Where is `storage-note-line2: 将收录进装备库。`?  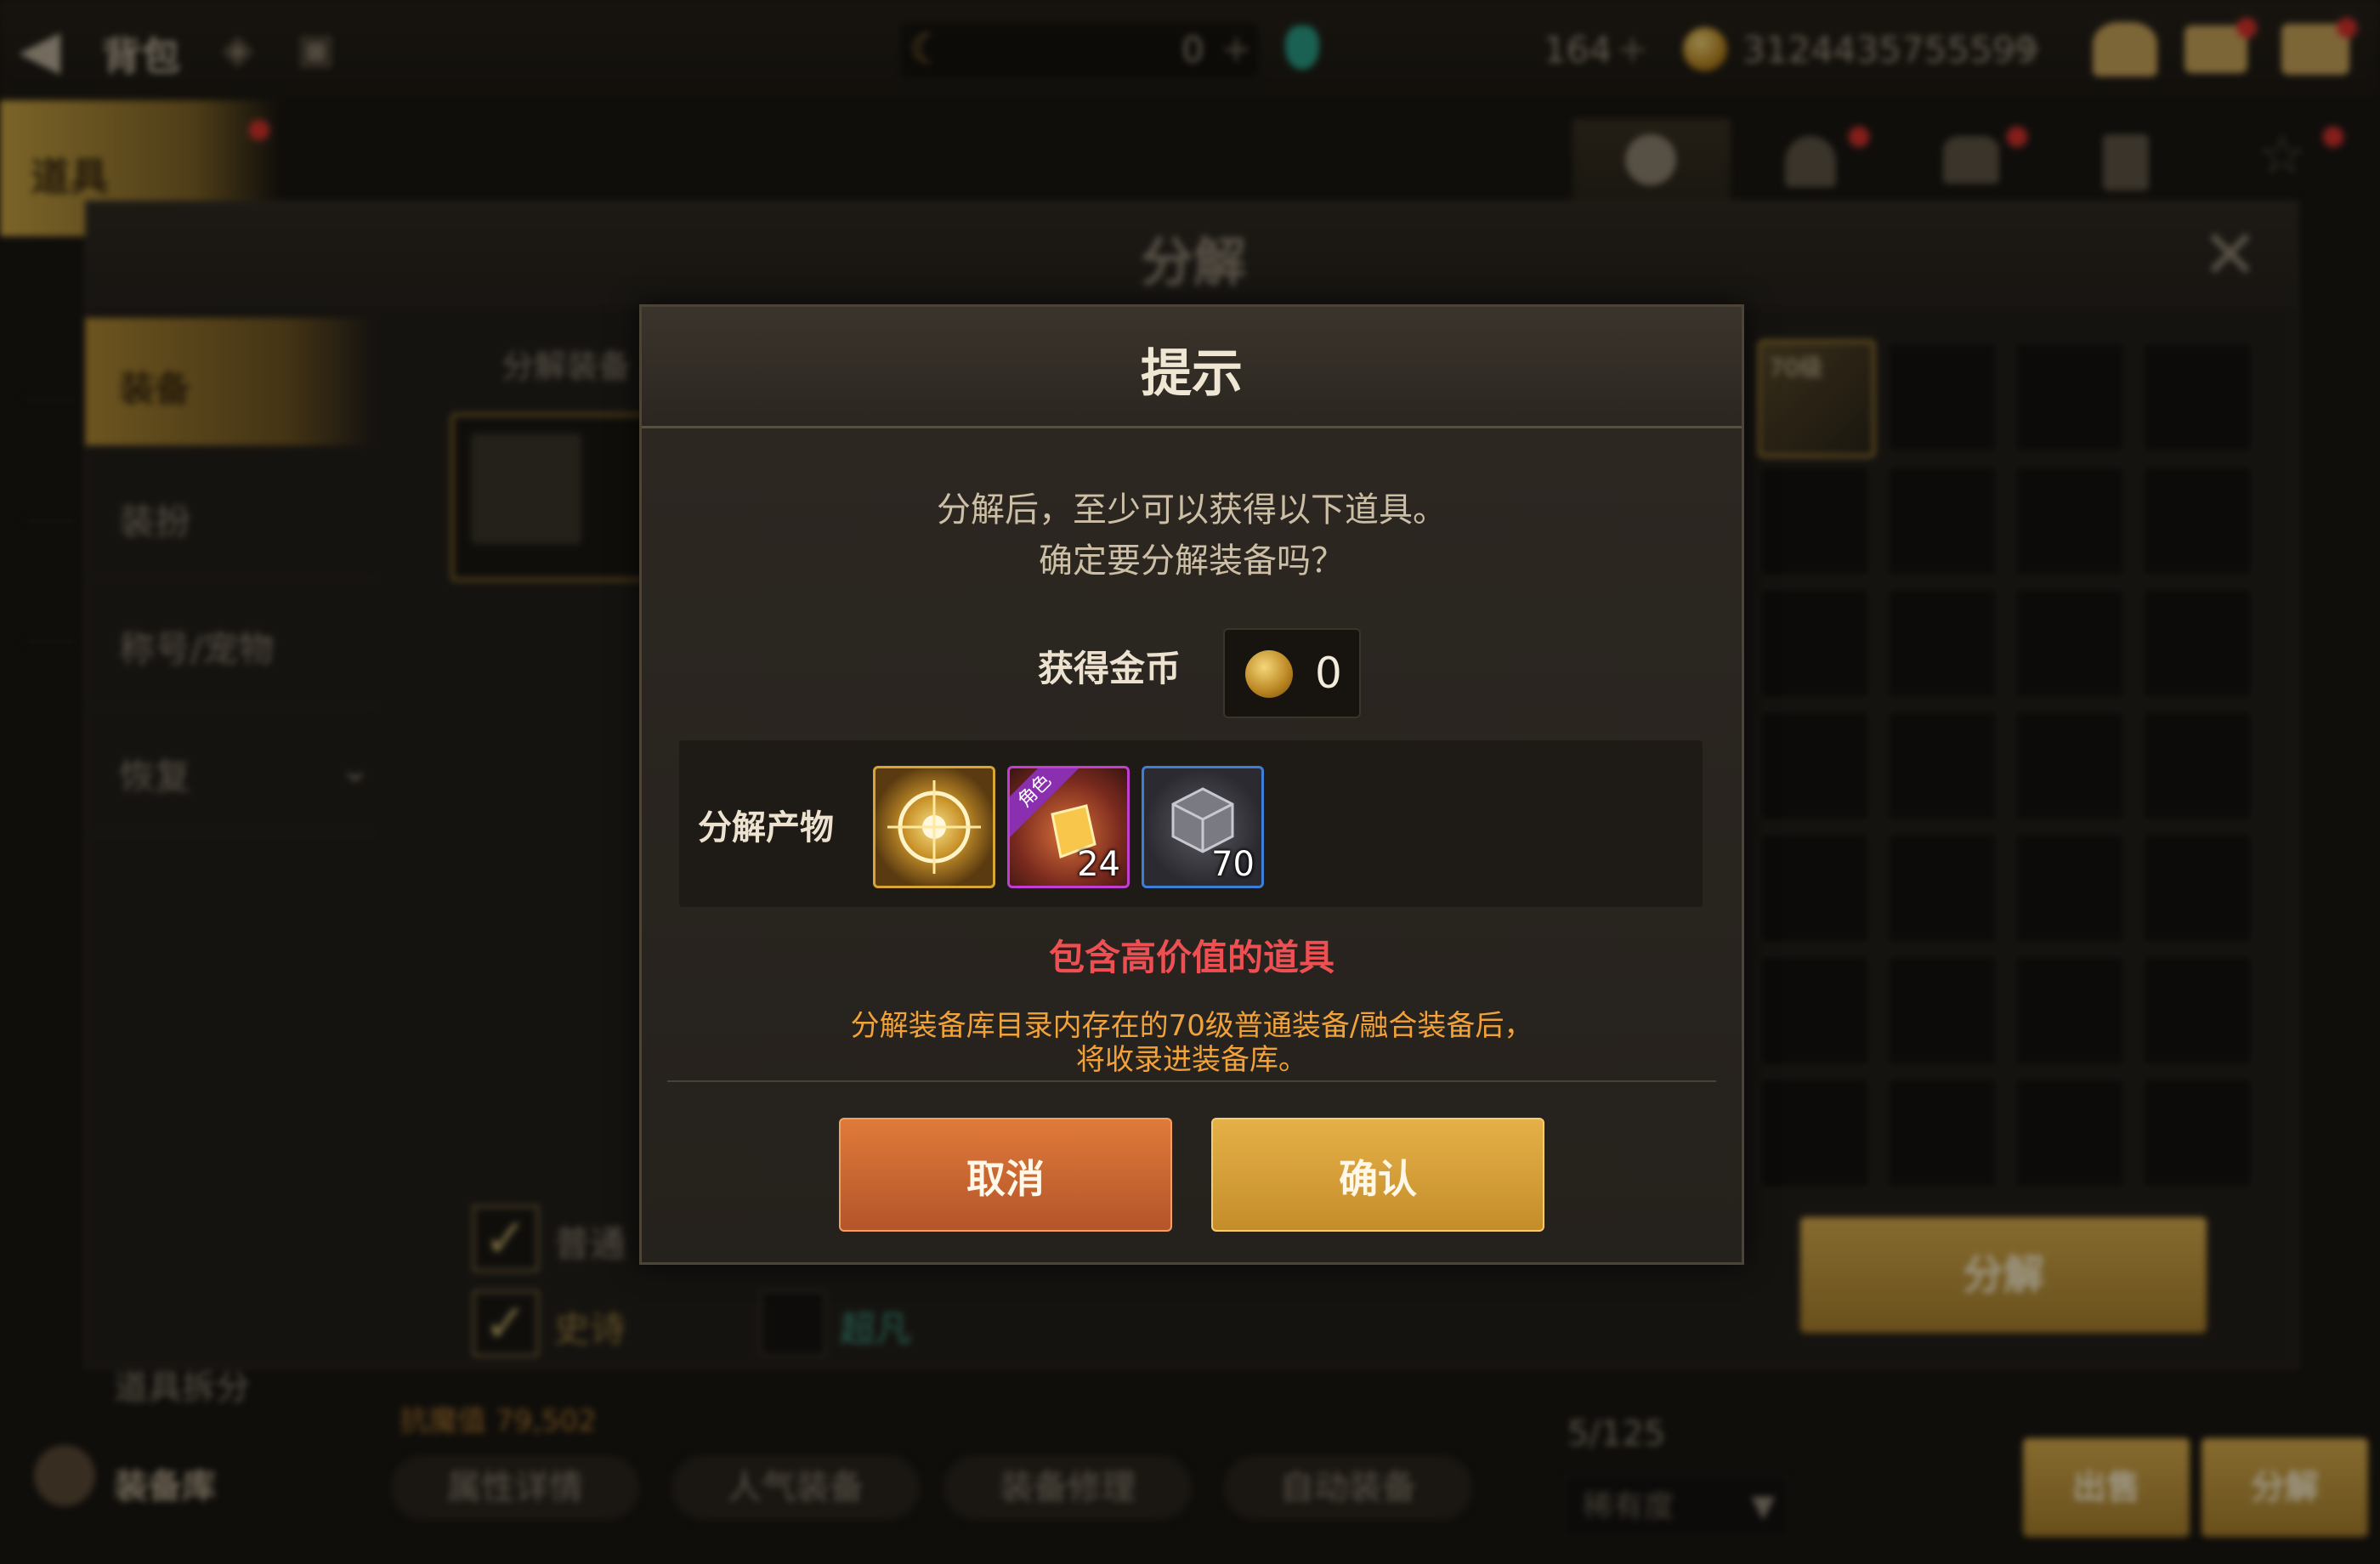
storage-note-line2: 将收录进装备库。 is located at coordinates (1191, 1060).